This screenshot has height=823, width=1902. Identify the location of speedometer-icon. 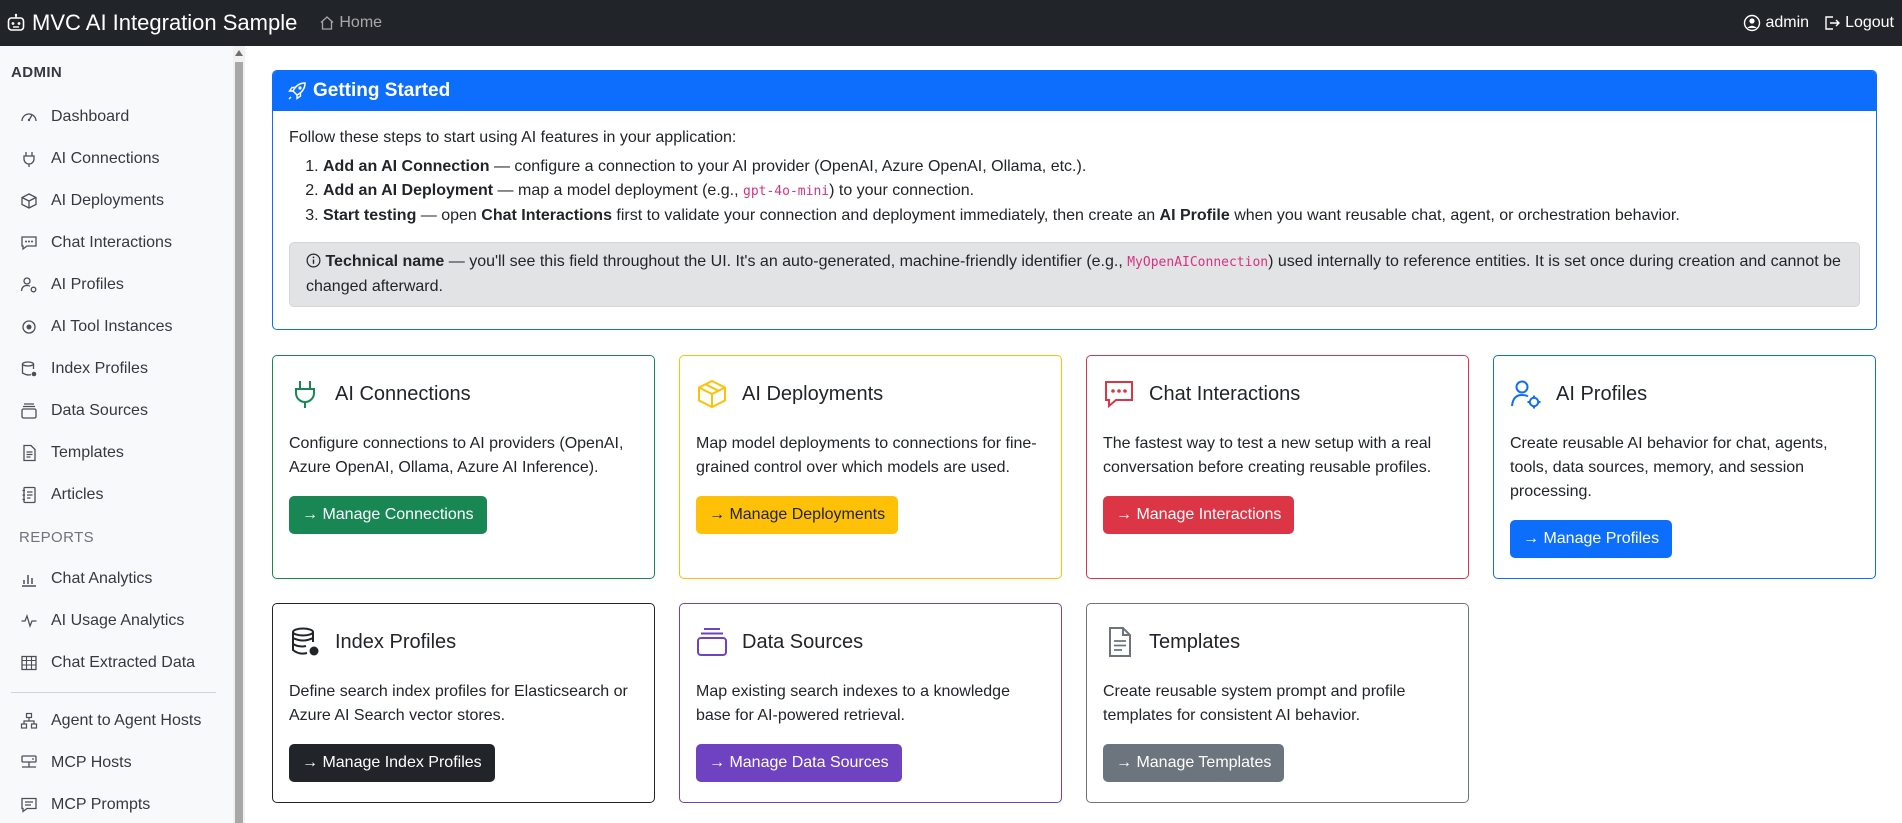
(29, 117).